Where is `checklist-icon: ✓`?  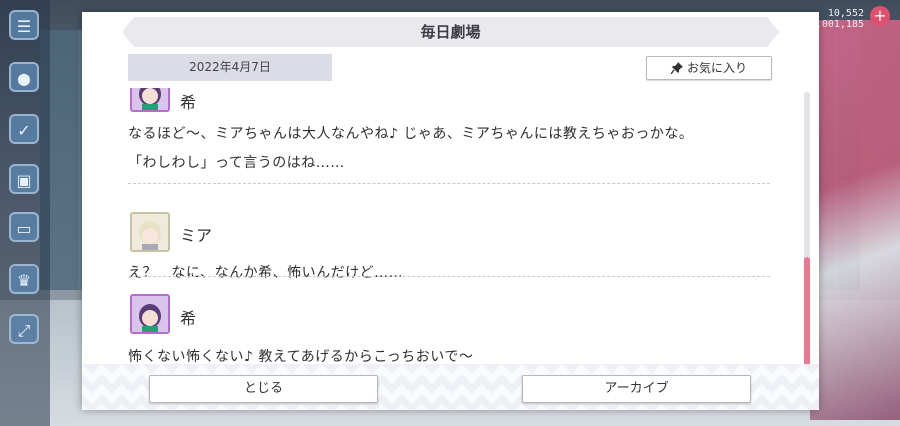 checklist-icon: ✓ is located at coordinates (24, 129).